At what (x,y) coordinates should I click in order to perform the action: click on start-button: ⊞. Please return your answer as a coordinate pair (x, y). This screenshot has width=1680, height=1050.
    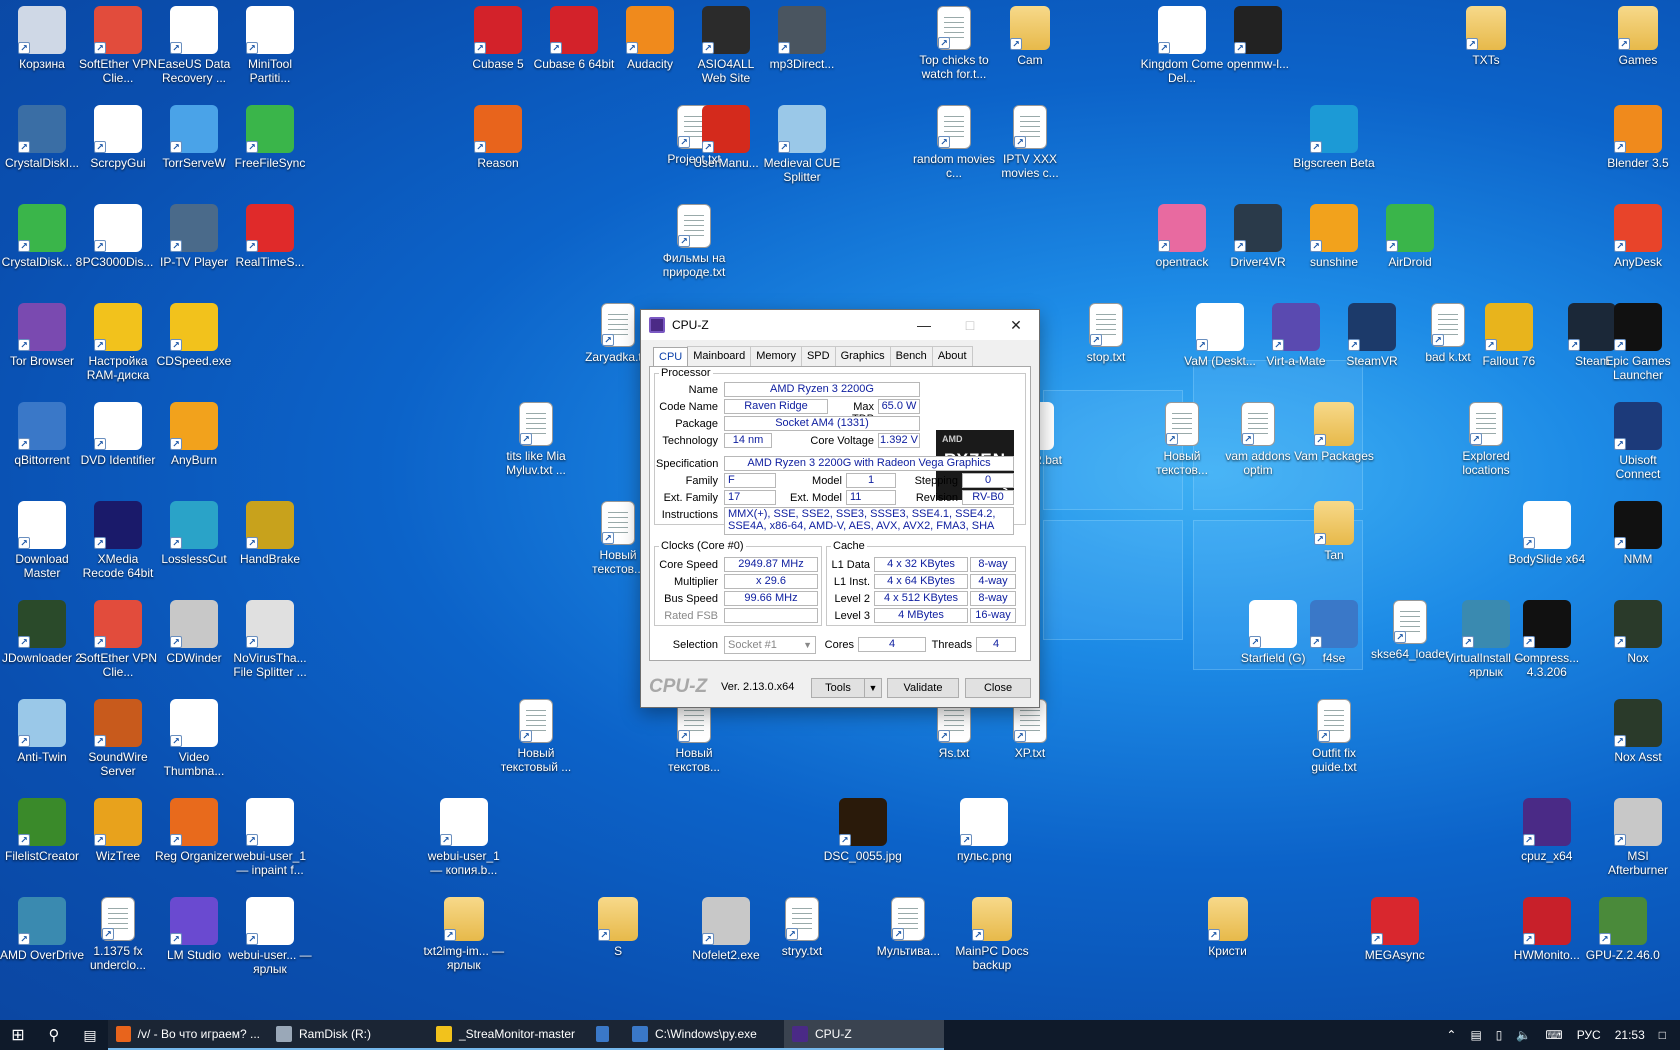
    Looking at the image, I should click on (18, 1035).